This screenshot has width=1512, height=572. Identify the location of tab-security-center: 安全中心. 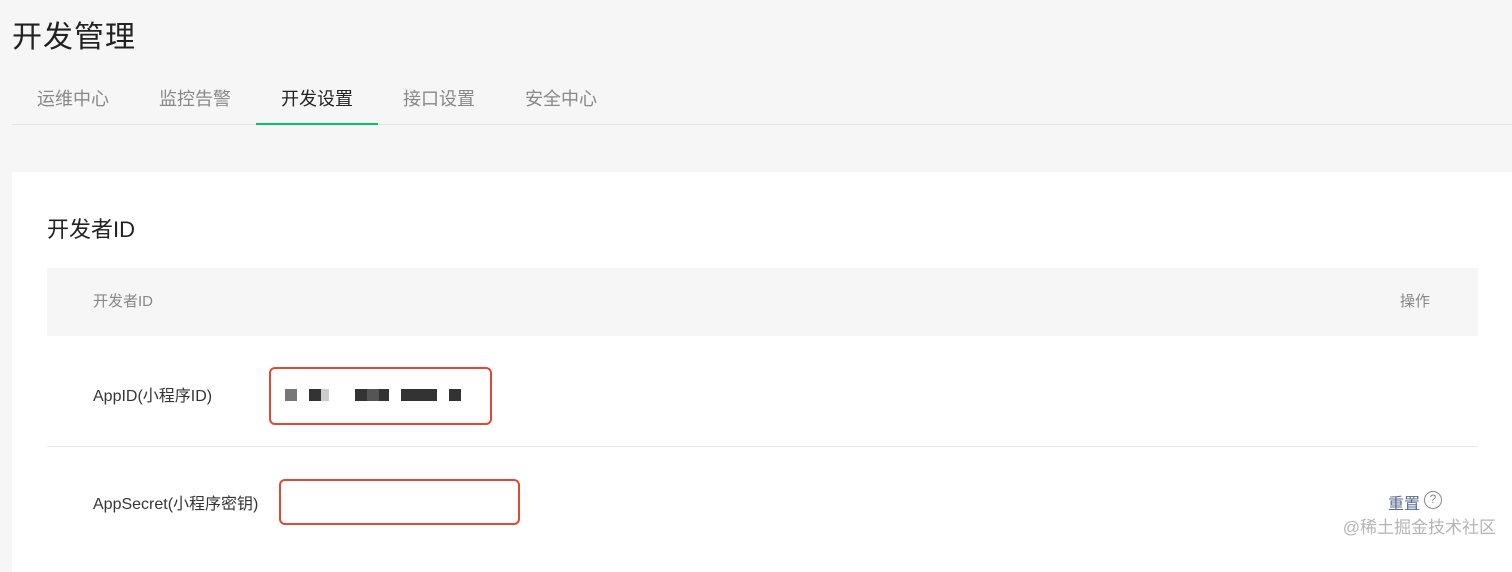
(561, 100).